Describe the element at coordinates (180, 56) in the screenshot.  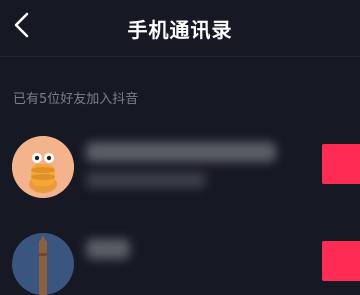
I see `header-divider` at that location.